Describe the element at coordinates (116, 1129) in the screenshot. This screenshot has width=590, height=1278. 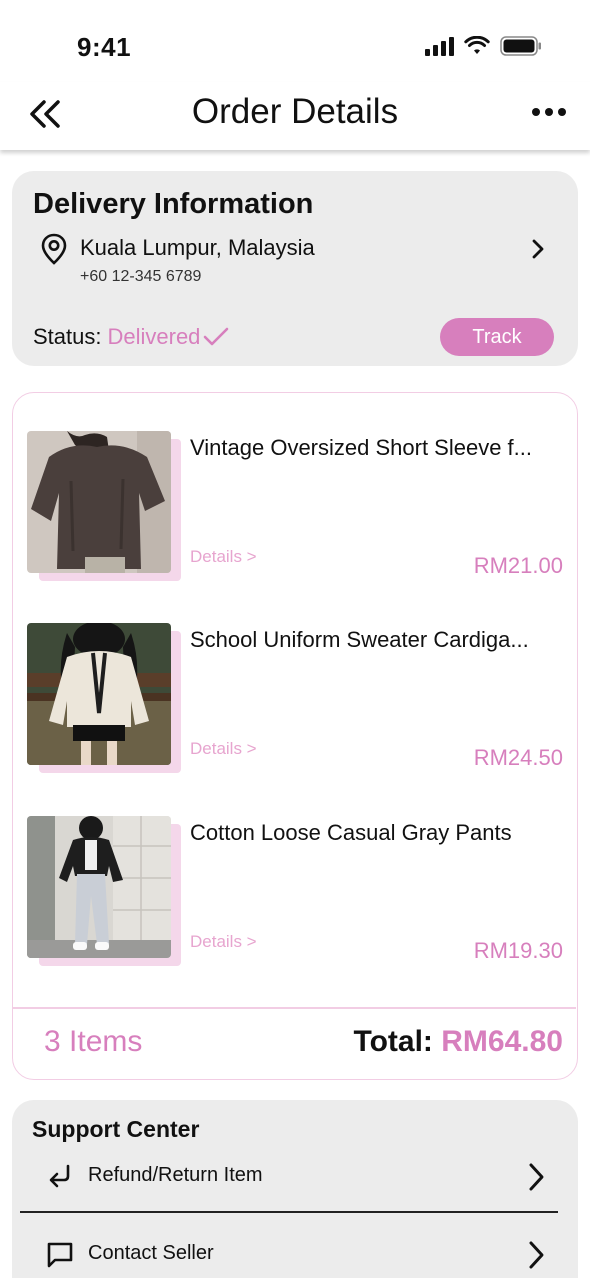
I see `support-title: Support Center` at that location.